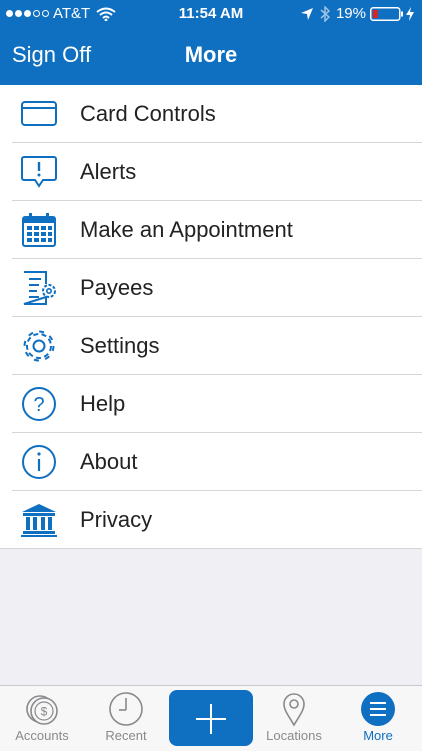  What do you see at coordinates (42, 735) in the screenshot?
I see `tab-label: Accounts` at bounding box center [42, 735].